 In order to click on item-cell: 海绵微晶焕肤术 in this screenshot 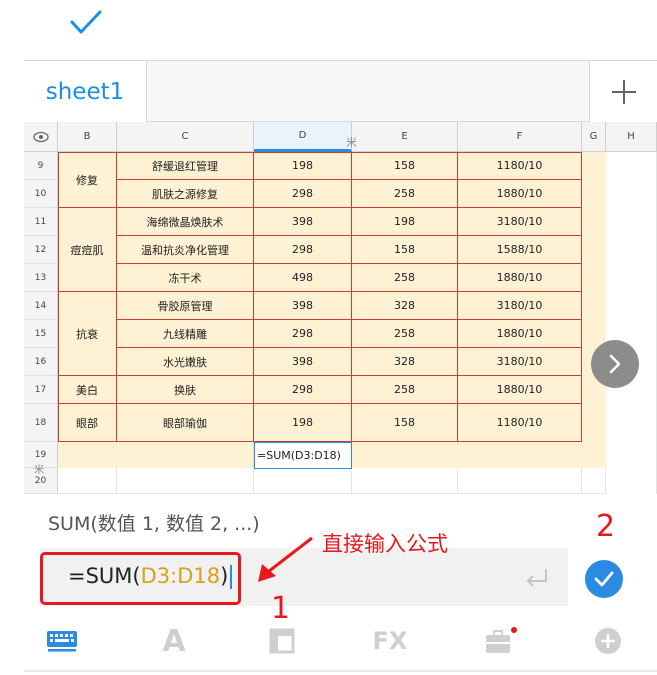, I will do `click(185, 222)`.